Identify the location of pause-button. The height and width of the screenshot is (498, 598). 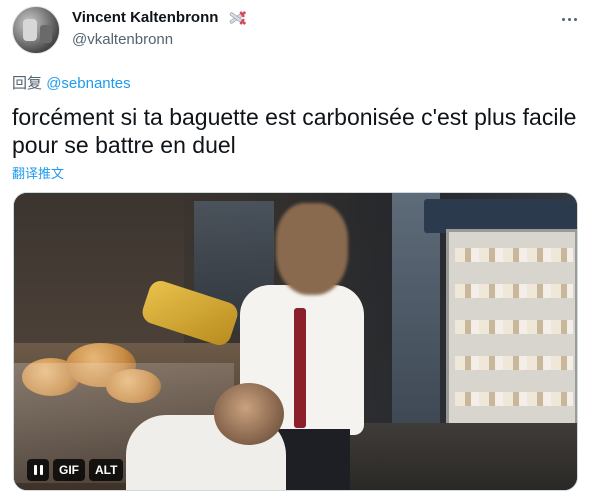
(38, 470).